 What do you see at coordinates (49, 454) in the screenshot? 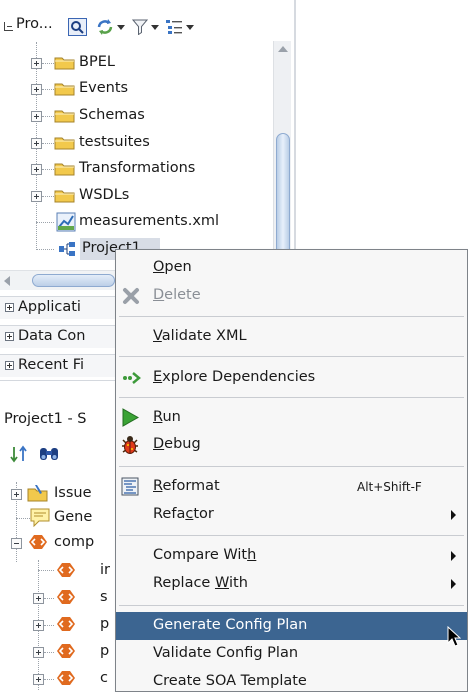
I see `binoculars-icon` at bounding box center [49, 454].